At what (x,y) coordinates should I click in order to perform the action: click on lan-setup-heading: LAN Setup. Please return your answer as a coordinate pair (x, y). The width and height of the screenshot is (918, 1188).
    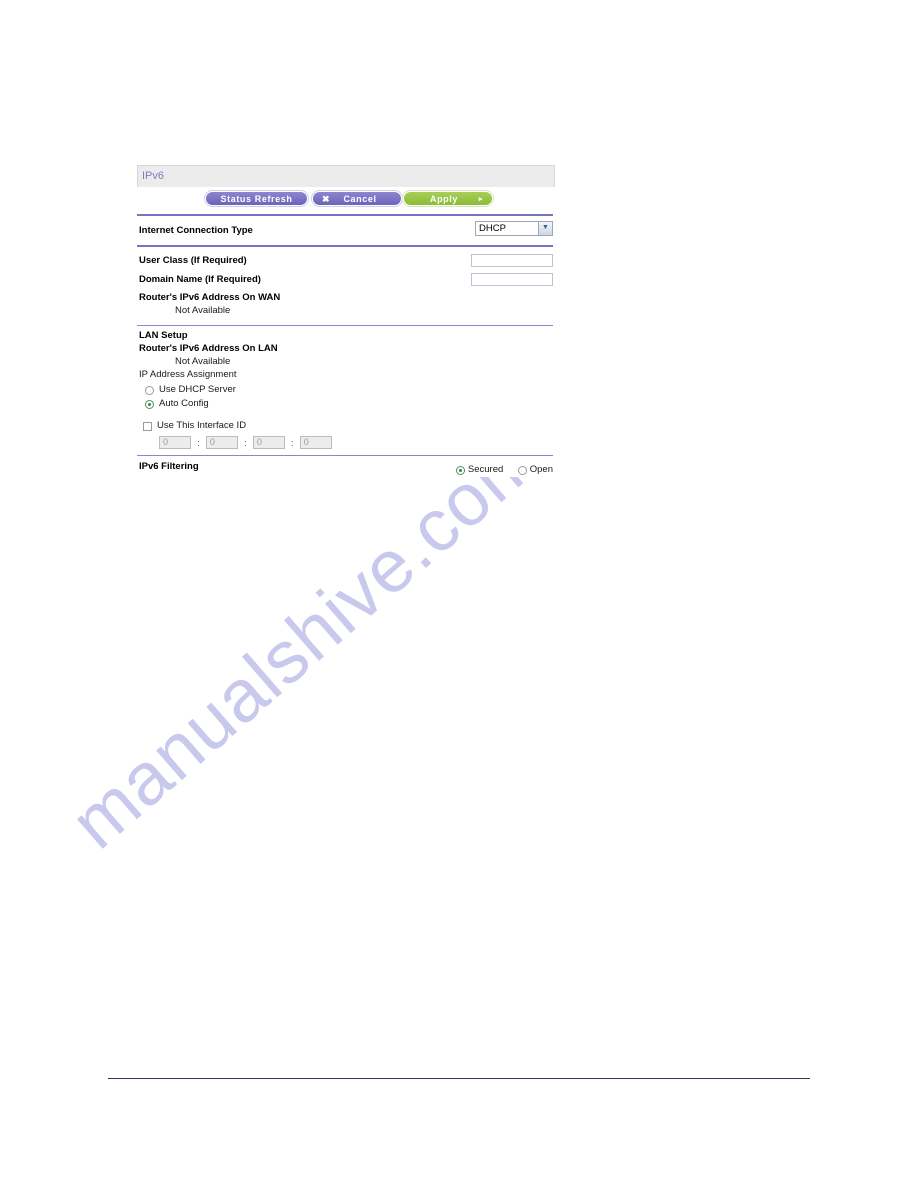
    Looking at the image, I should click on (163, 335).